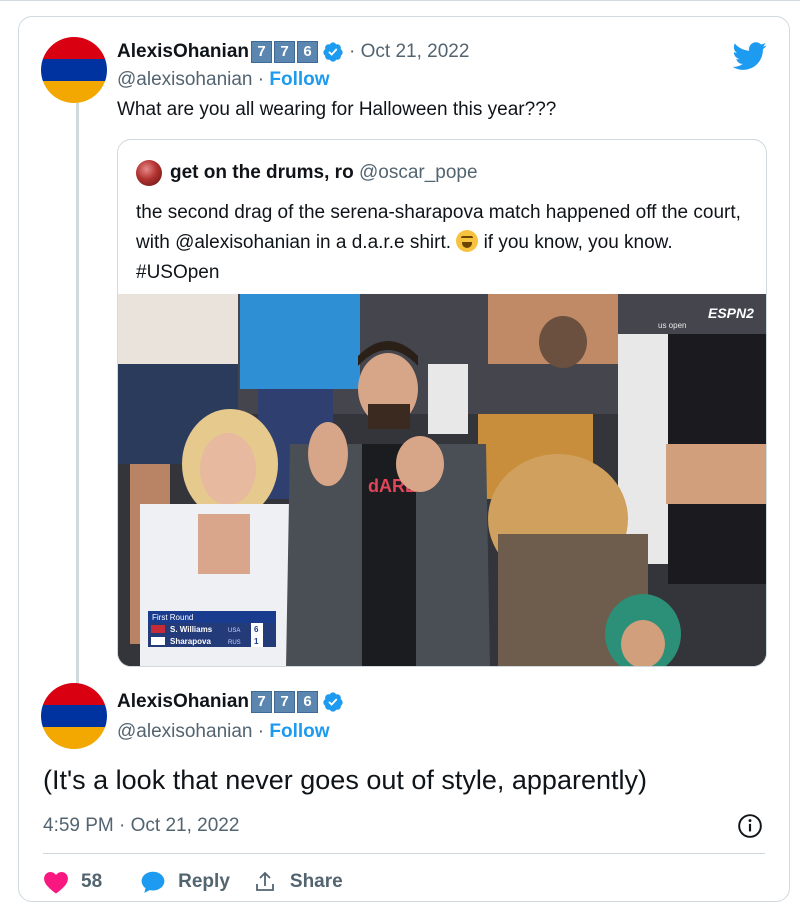 Image resolution: width=800 pixels, height=906 pixels. Describe the element at coordinates (256, 641) in the screenshot. I see `svg-text: 1` at that location.